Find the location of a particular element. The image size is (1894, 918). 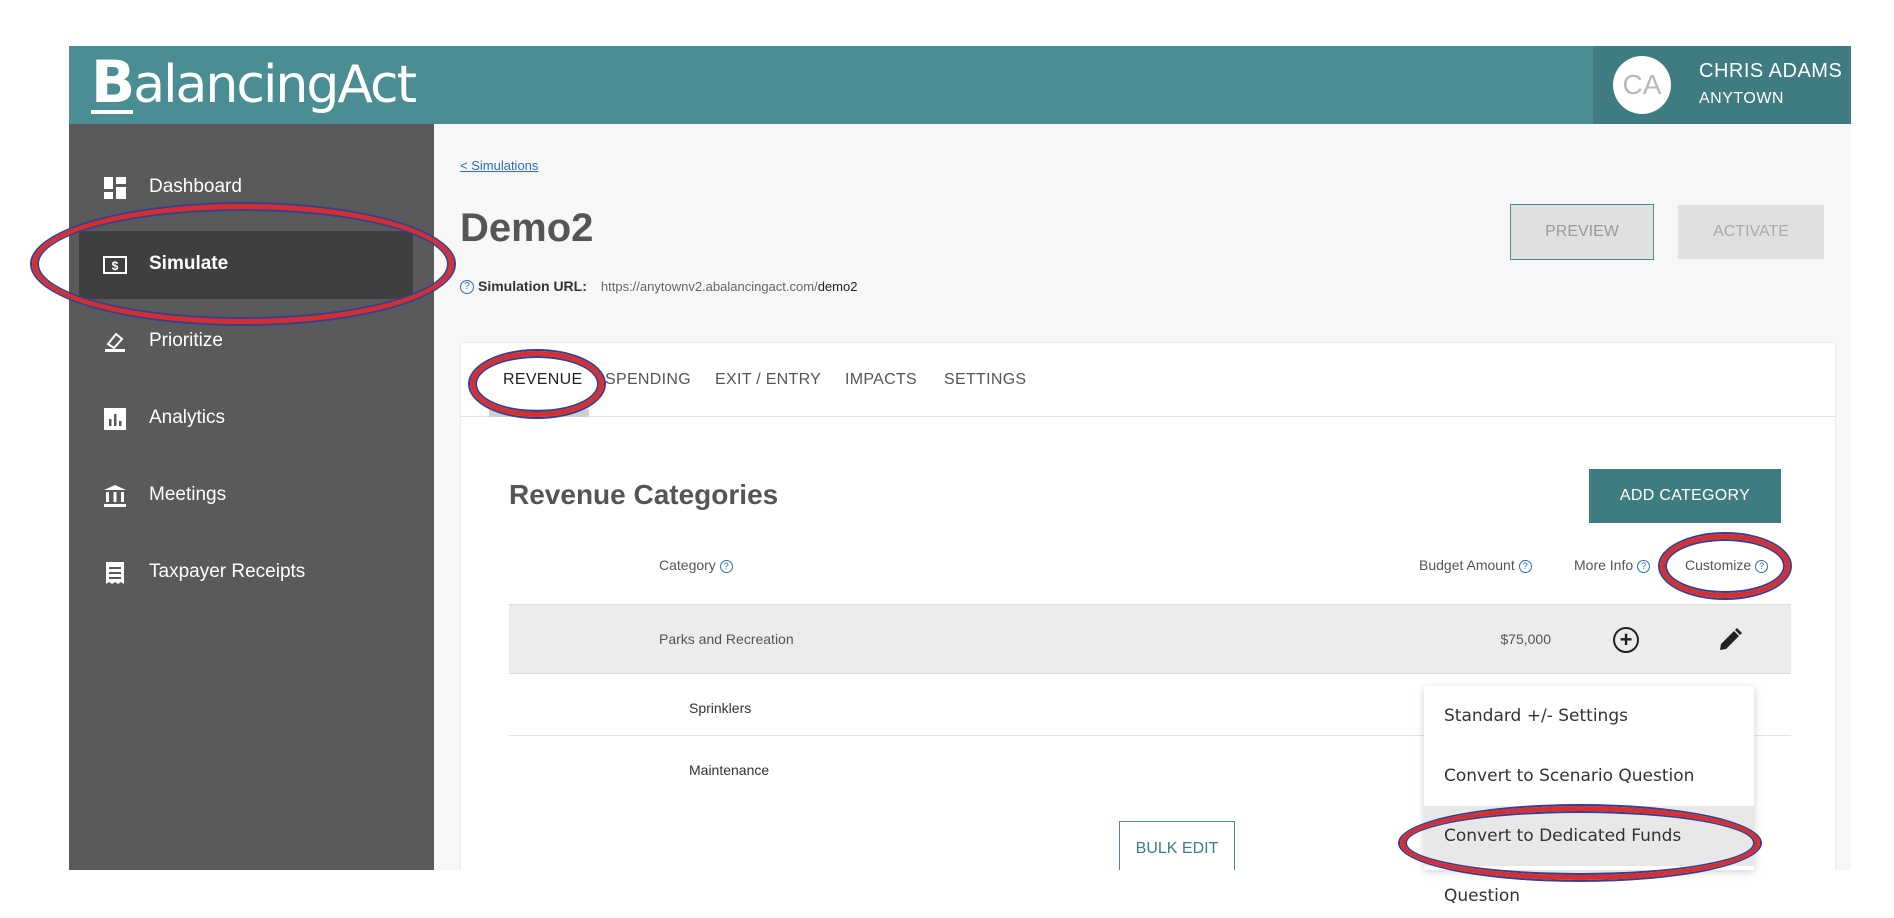

tab-settings: SETTINGS is located at coordinates (985, 380).